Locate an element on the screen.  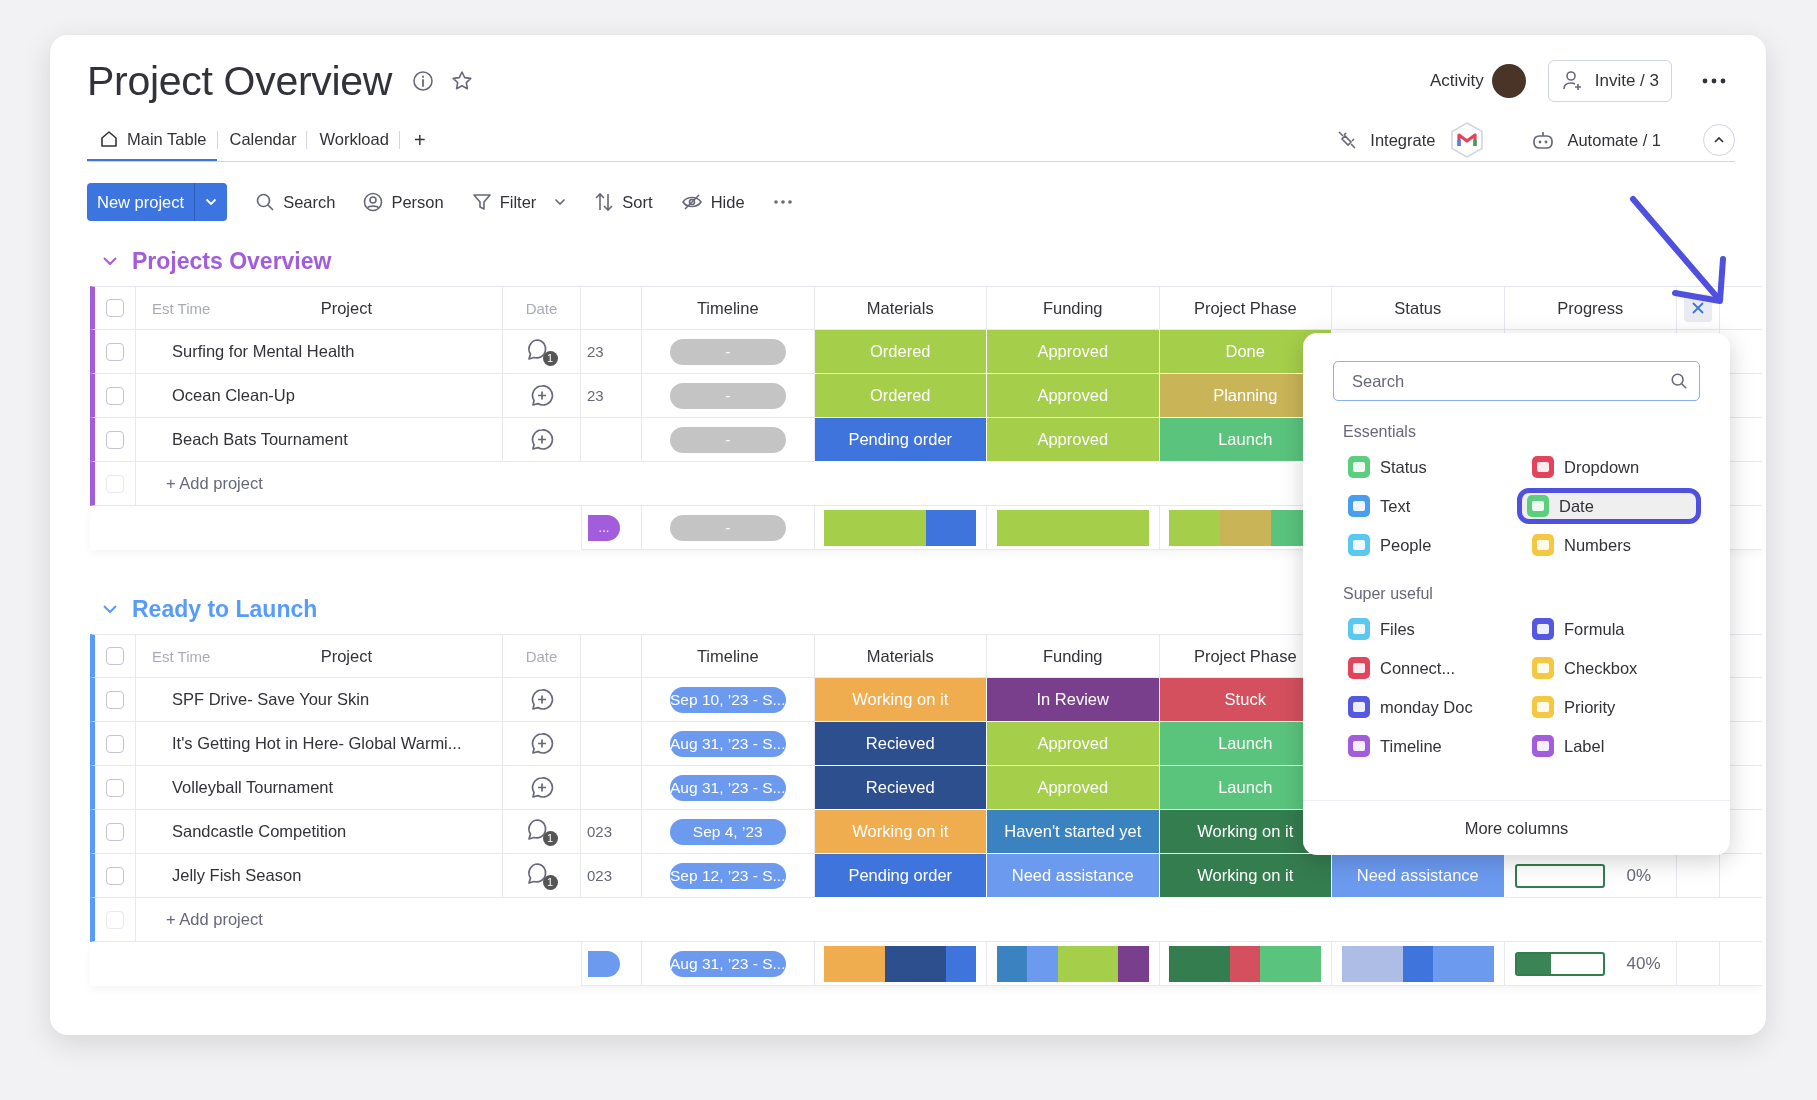
column-header: Status is located at coordinates (1418, 308).